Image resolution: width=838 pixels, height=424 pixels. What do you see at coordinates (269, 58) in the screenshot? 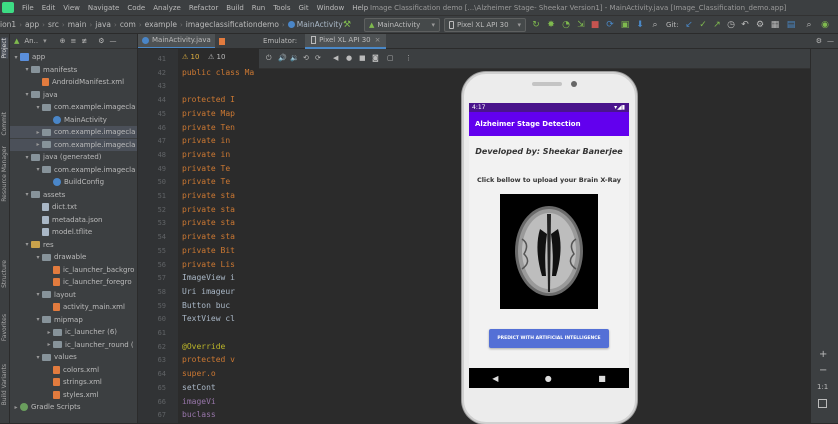
I see `power-icon: ⏻` at bounding box center [269, 58].